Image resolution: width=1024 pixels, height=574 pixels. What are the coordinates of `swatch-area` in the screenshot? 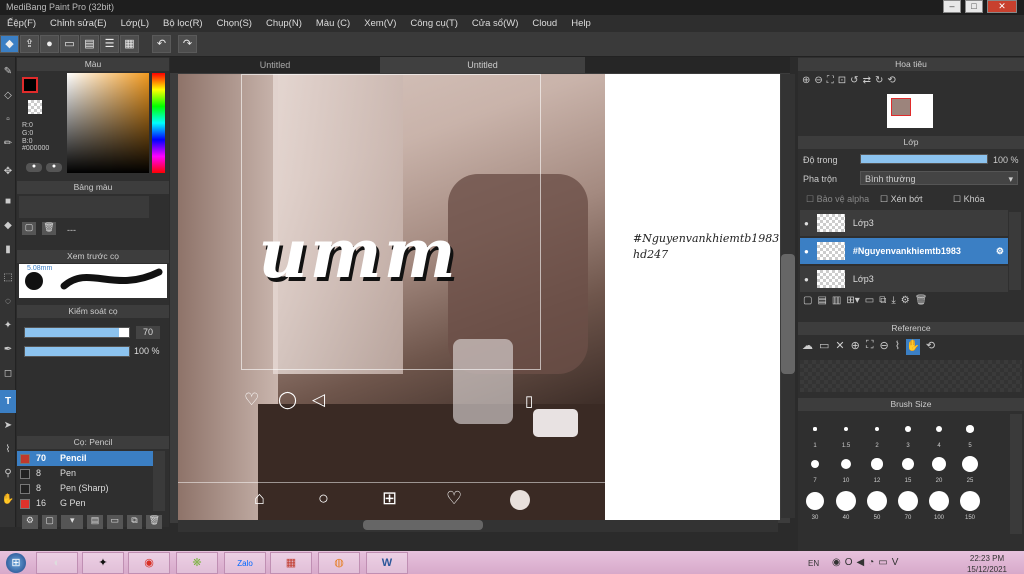 It's located at (84, 207).